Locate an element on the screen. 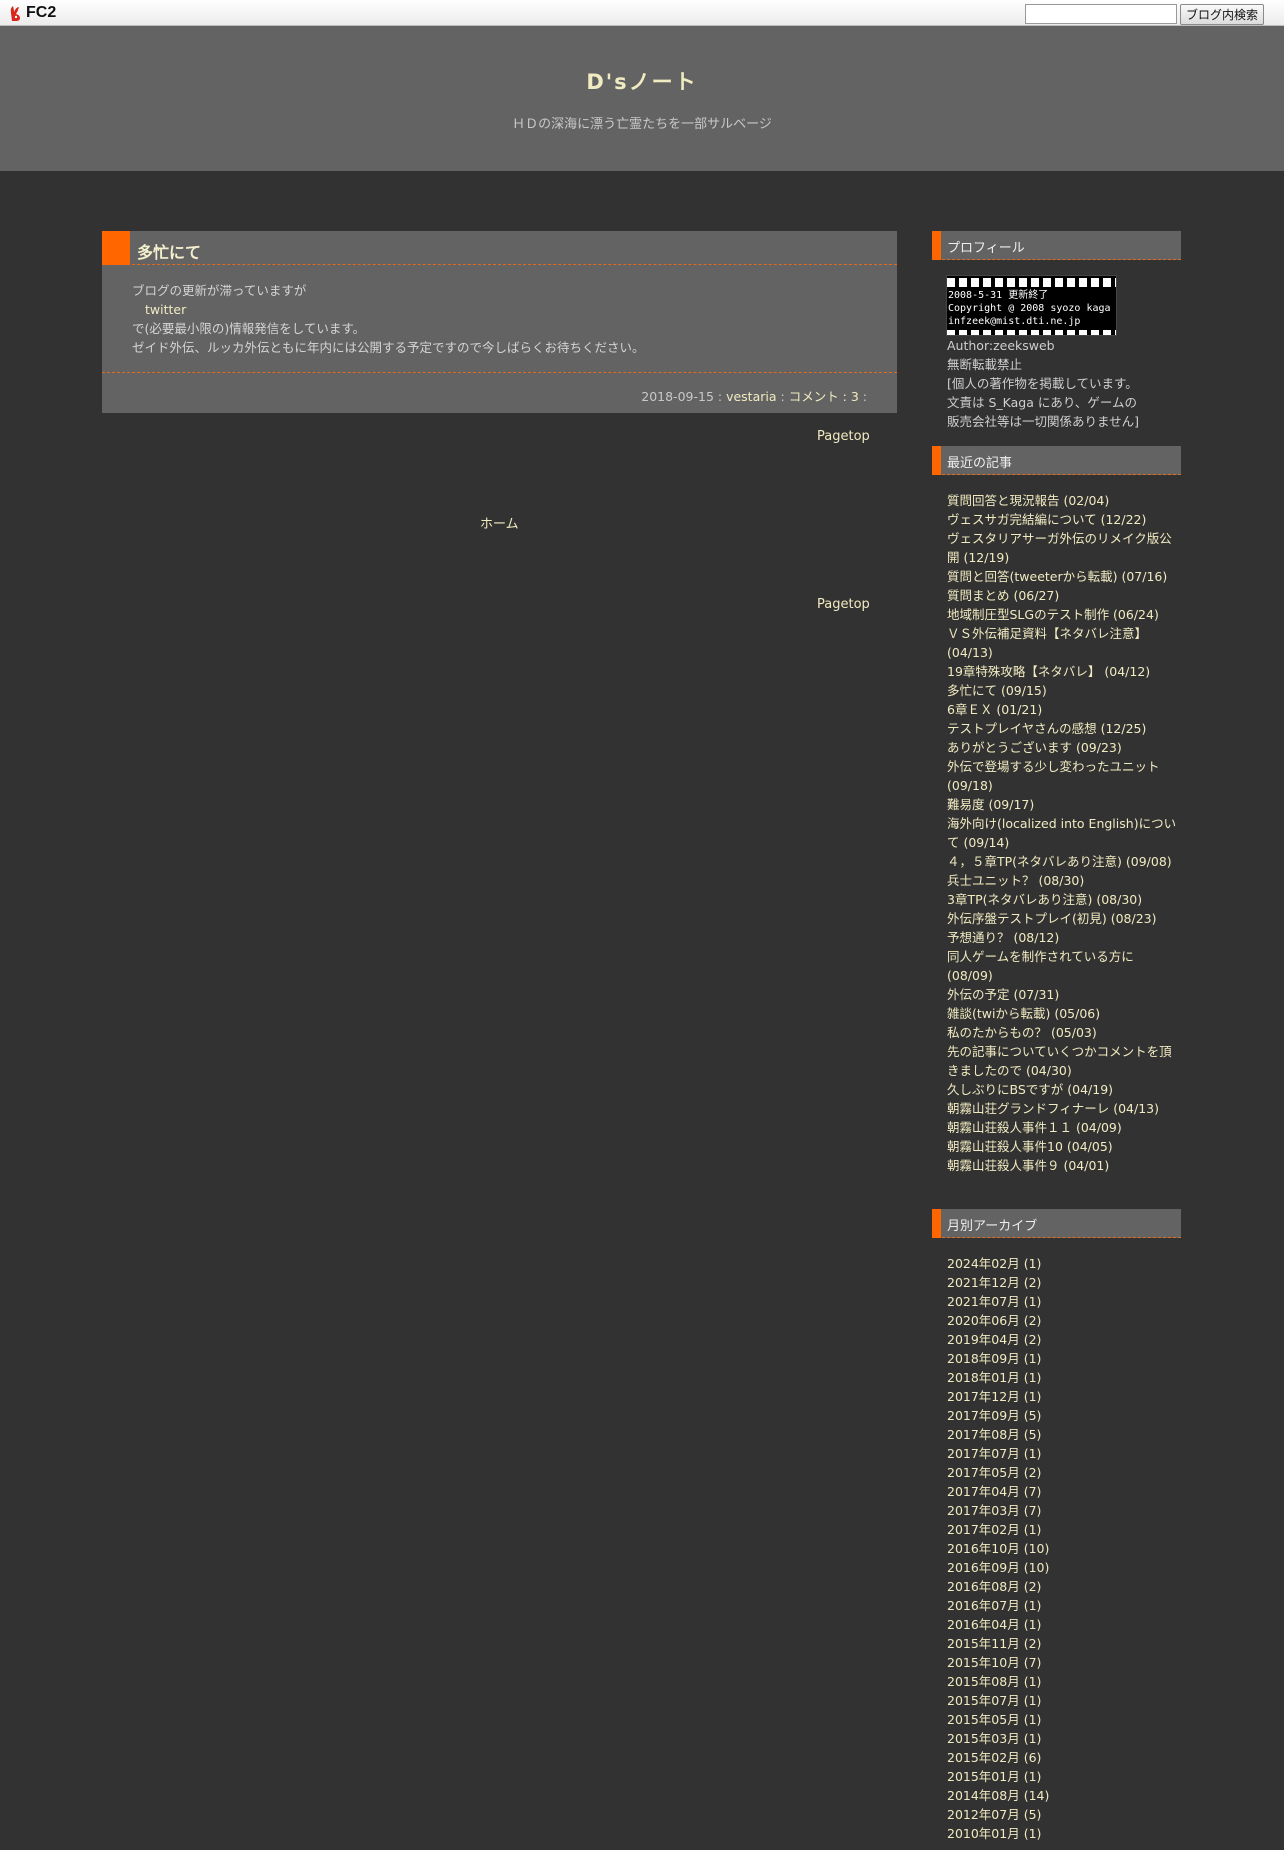  recent-article-link: 私のたからもの？ (05/03) is located at coordinates (1062, 1032).